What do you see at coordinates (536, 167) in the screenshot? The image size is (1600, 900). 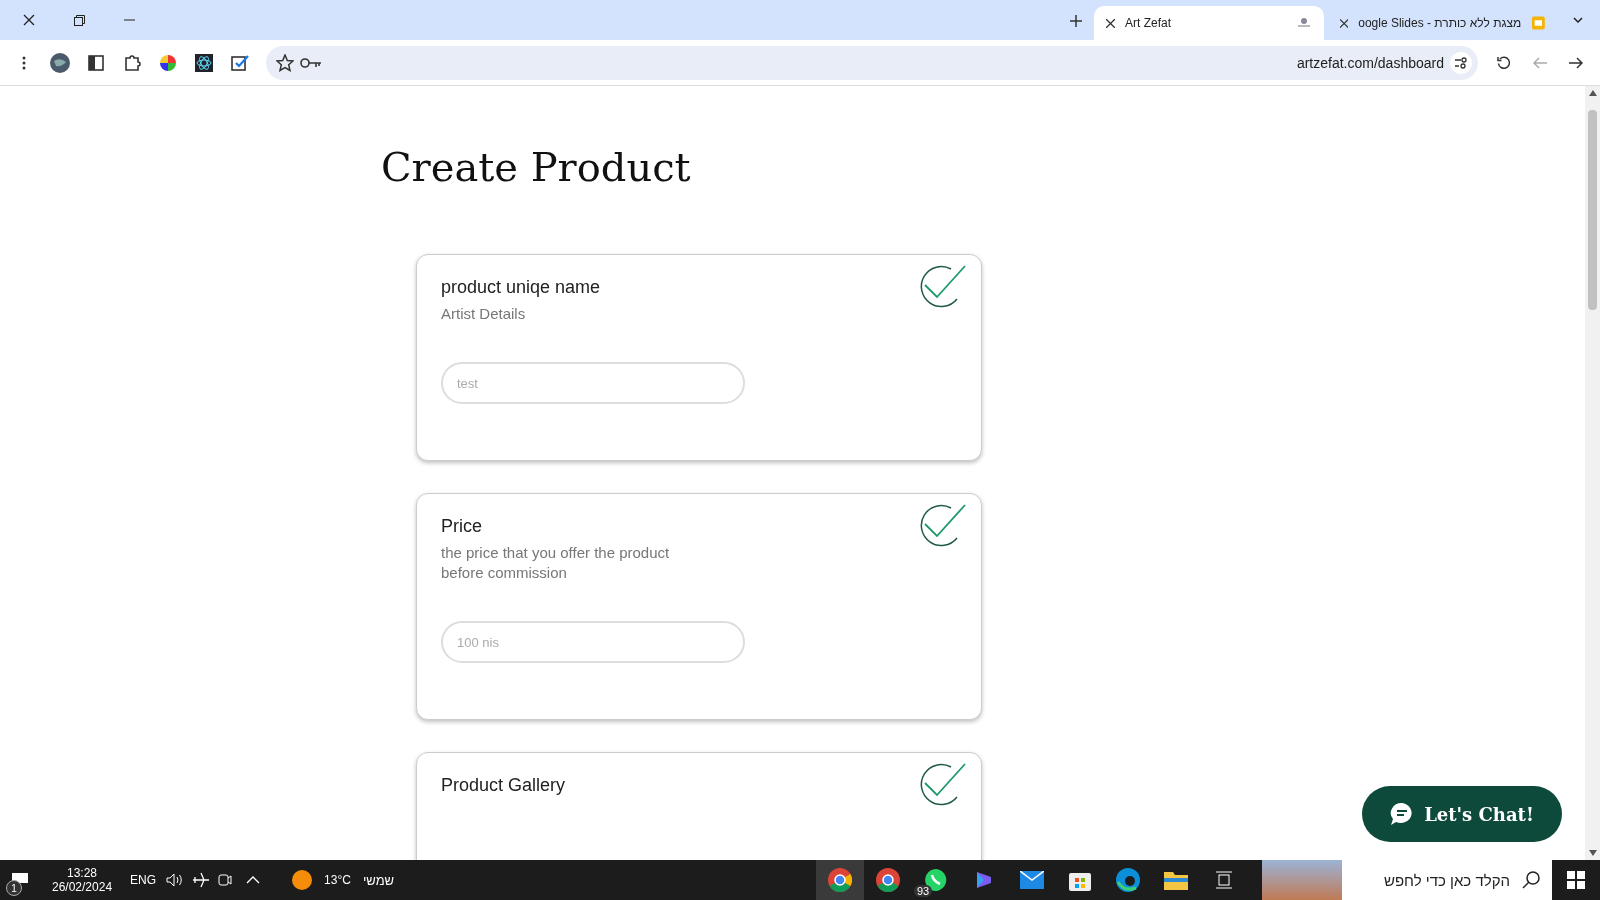 I see `page-title: Create Product` at bounding box center [536, 167].